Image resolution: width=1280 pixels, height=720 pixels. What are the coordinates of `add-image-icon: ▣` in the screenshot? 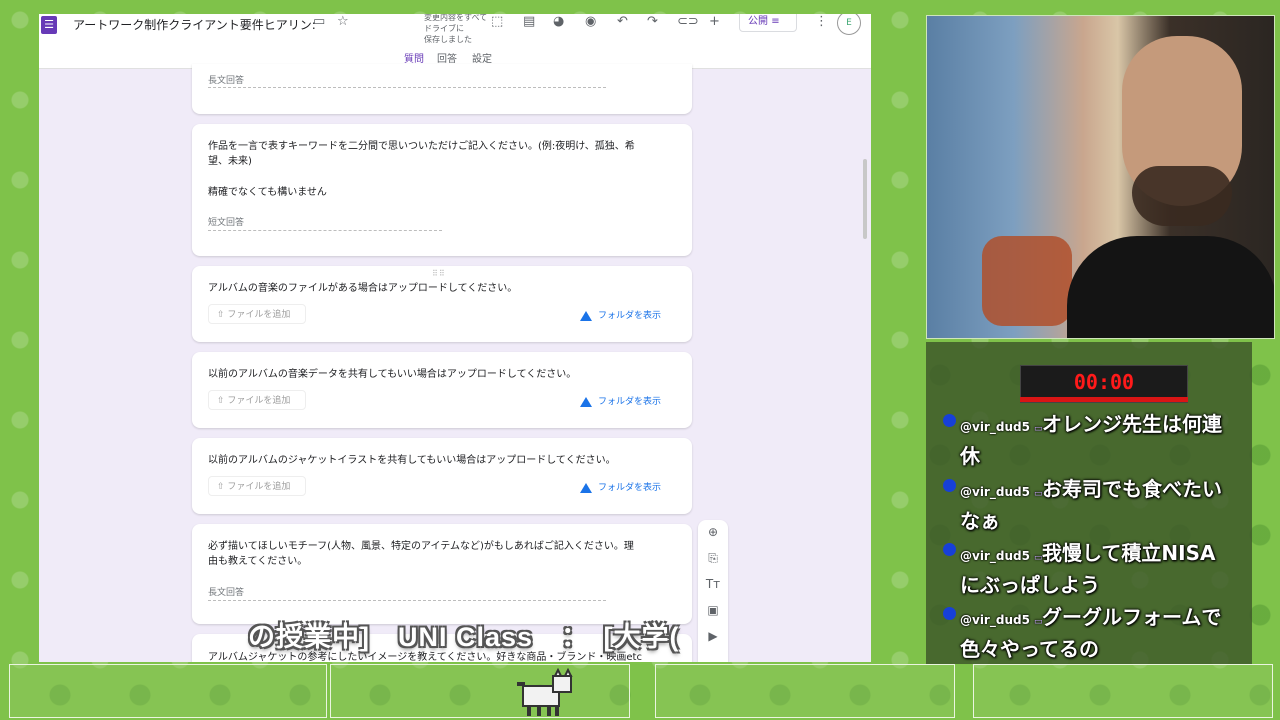 It's located at (713, 610).